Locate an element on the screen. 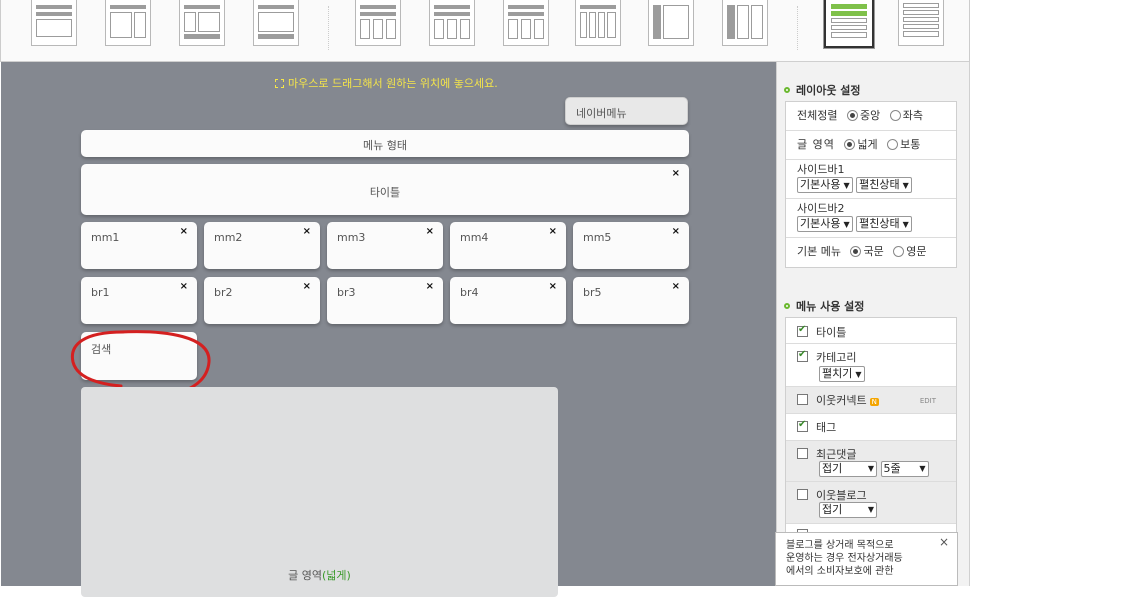  drag-hint: 마우스로 드래그해서 원하는 위치에 놓으세요. is located at coordinates (386, 83).